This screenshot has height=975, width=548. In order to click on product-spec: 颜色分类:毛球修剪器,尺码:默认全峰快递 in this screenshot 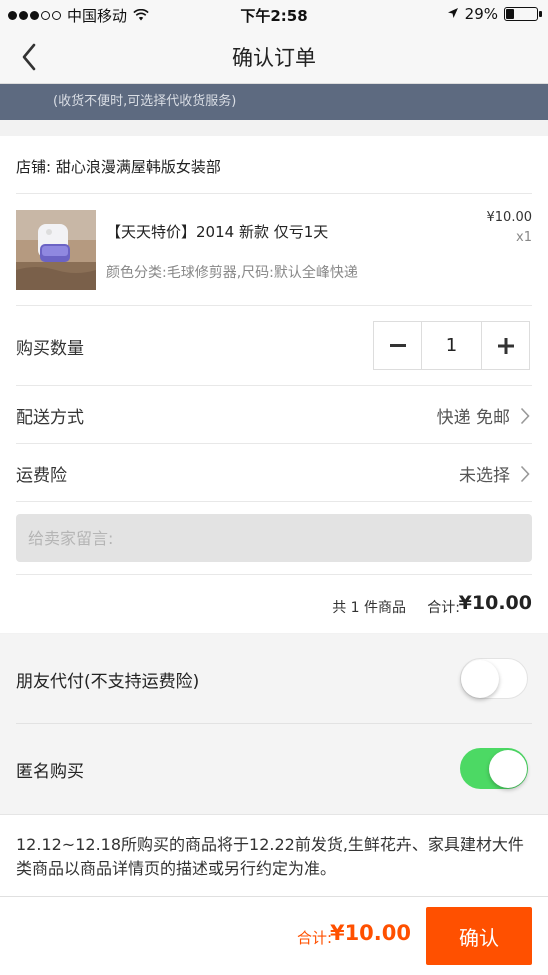, I will do `click(232, 273)`.